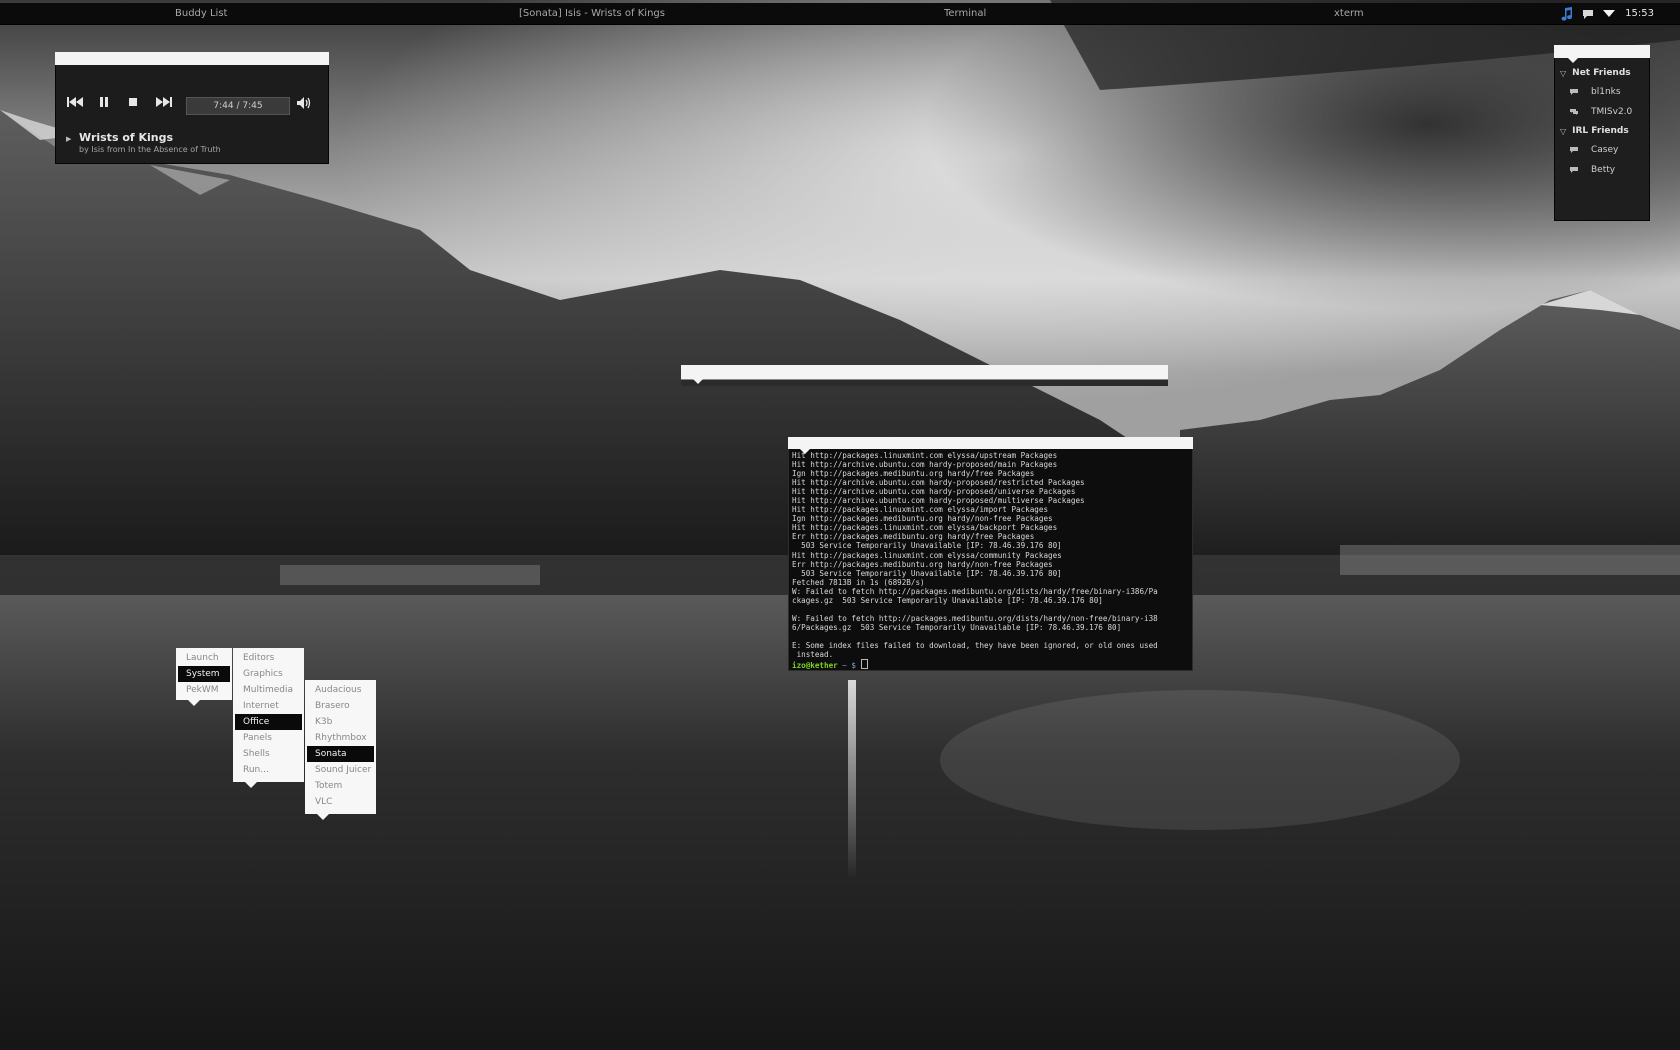 This screenshot has height=1050, width=1680. I want to click on buddy-name: bl1nks, so click(1606, 92).